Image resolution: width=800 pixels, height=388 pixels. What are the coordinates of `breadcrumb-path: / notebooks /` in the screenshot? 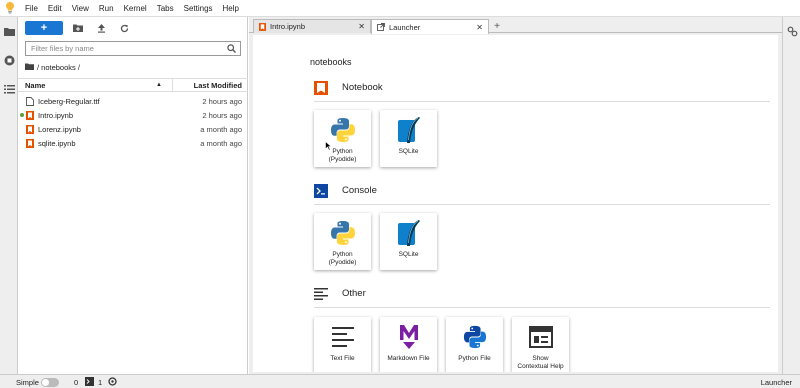 It's located at (58, 67).